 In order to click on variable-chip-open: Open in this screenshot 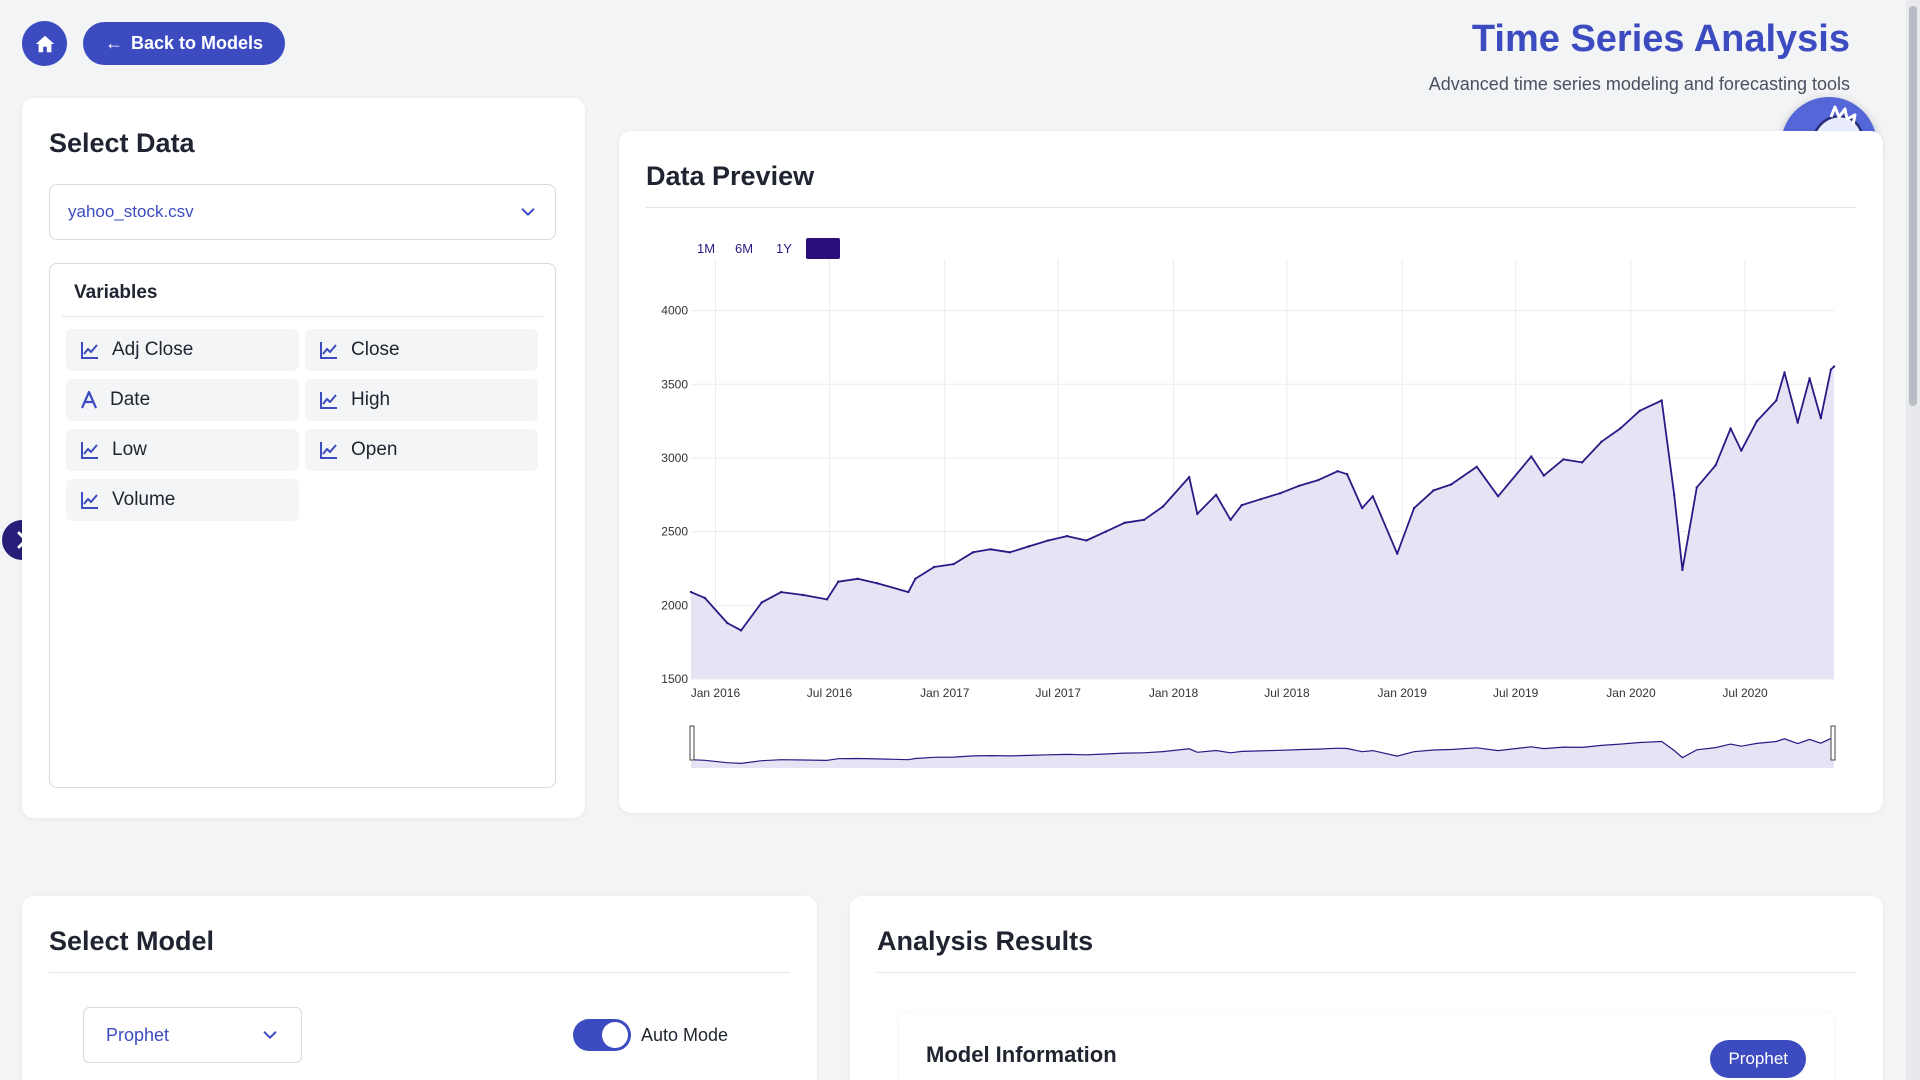, I will do `click(421, 450)`.